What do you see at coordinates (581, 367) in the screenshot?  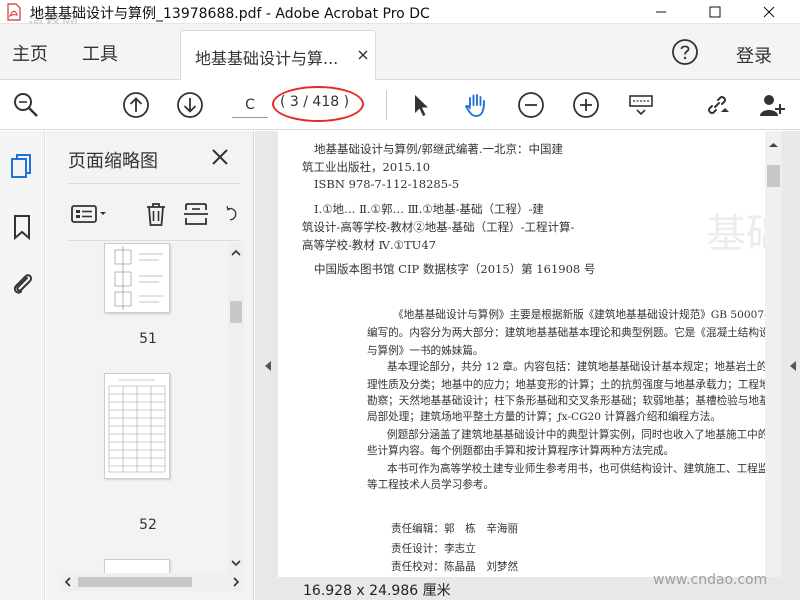 I see `intro-line: 基本理论部分，共分 12 章。内容包括：建筑地基基础设计基本规定；地基岩土的物` at bounding box center [581, 367].